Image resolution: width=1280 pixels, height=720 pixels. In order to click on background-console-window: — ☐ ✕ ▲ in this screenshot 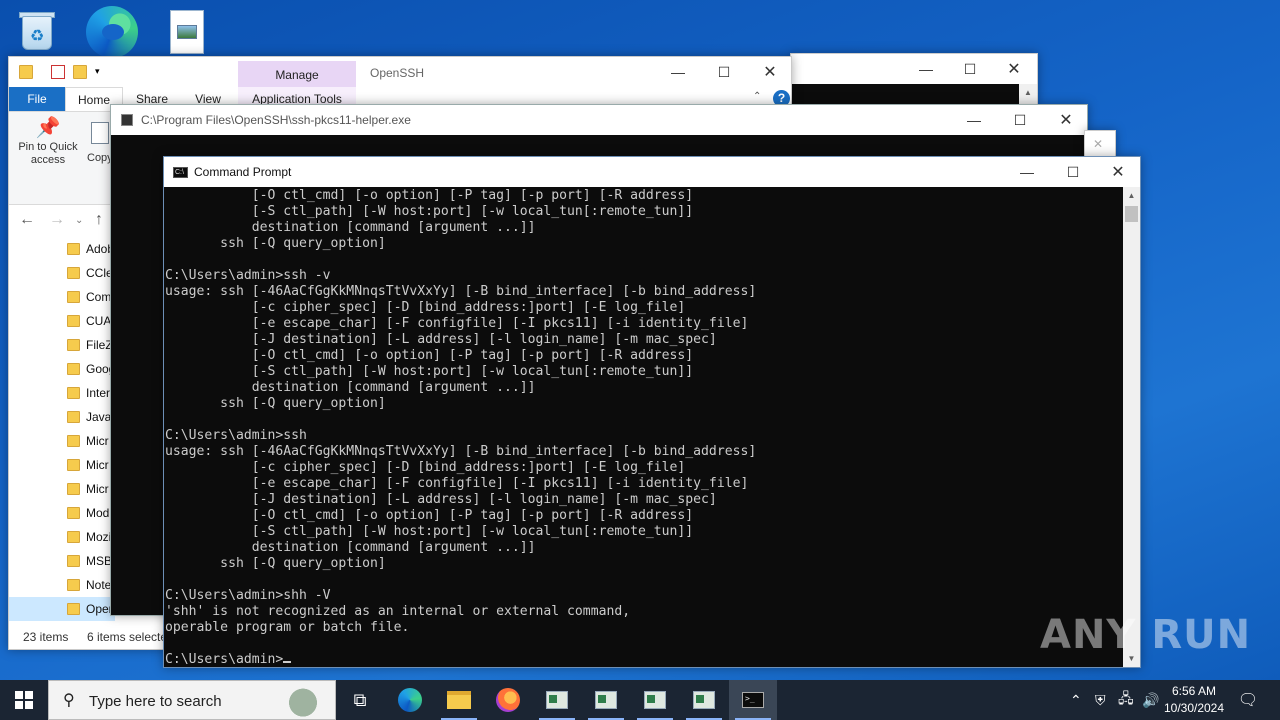, I will do `click(914, 79)`.